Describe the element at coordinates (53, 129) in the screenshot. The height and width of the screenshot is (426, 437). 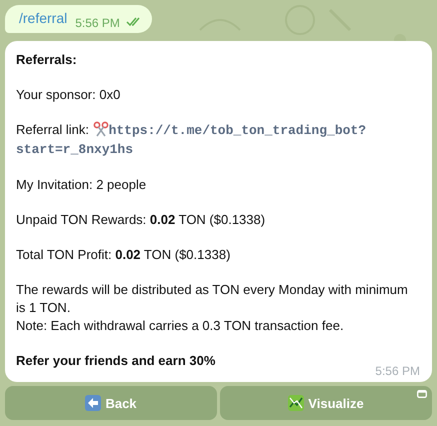
I see `referral-link-label: Referral link:` at that location.